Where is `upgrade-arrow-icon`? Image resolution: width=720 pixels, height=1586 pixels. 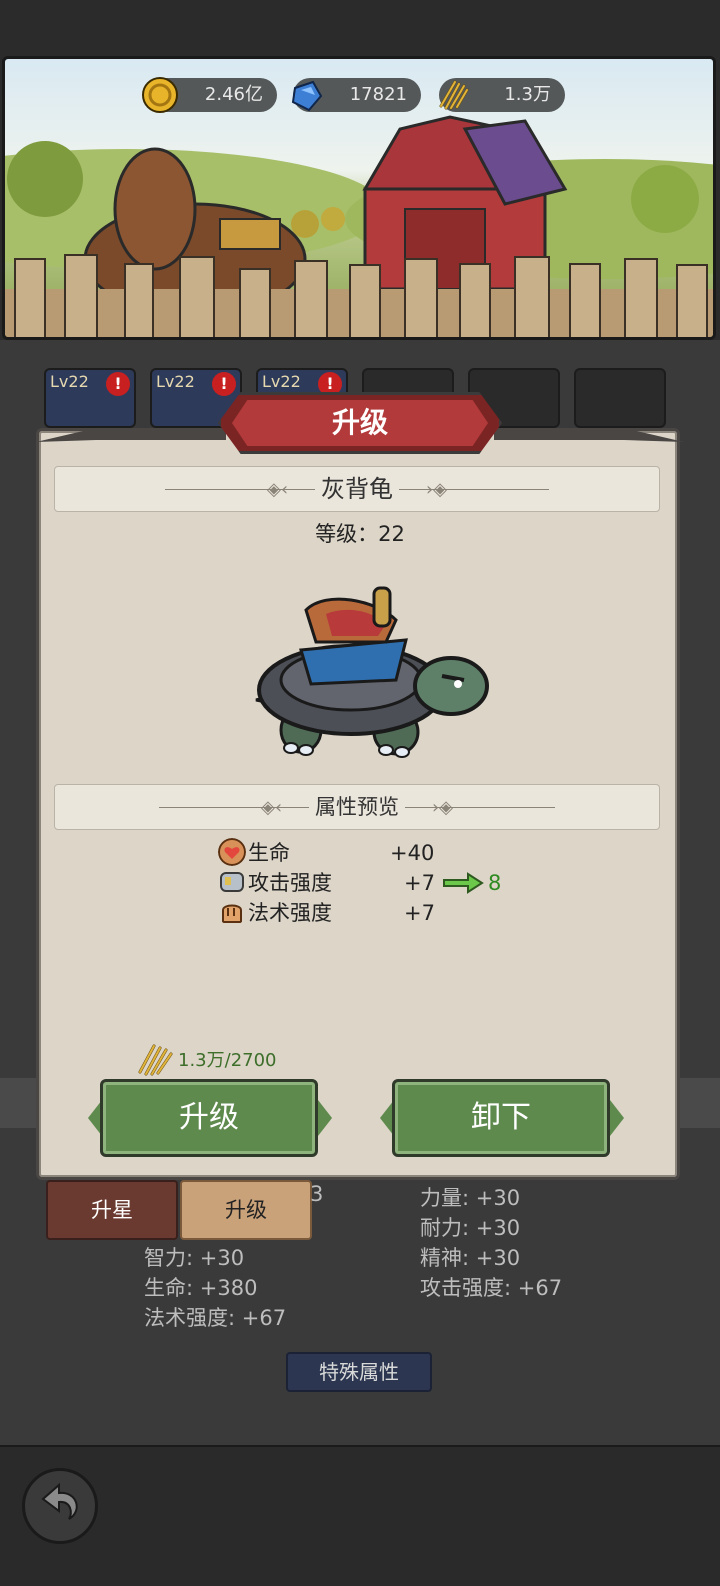 upgrade-arrow-icon is located at coordinates (463, 883).